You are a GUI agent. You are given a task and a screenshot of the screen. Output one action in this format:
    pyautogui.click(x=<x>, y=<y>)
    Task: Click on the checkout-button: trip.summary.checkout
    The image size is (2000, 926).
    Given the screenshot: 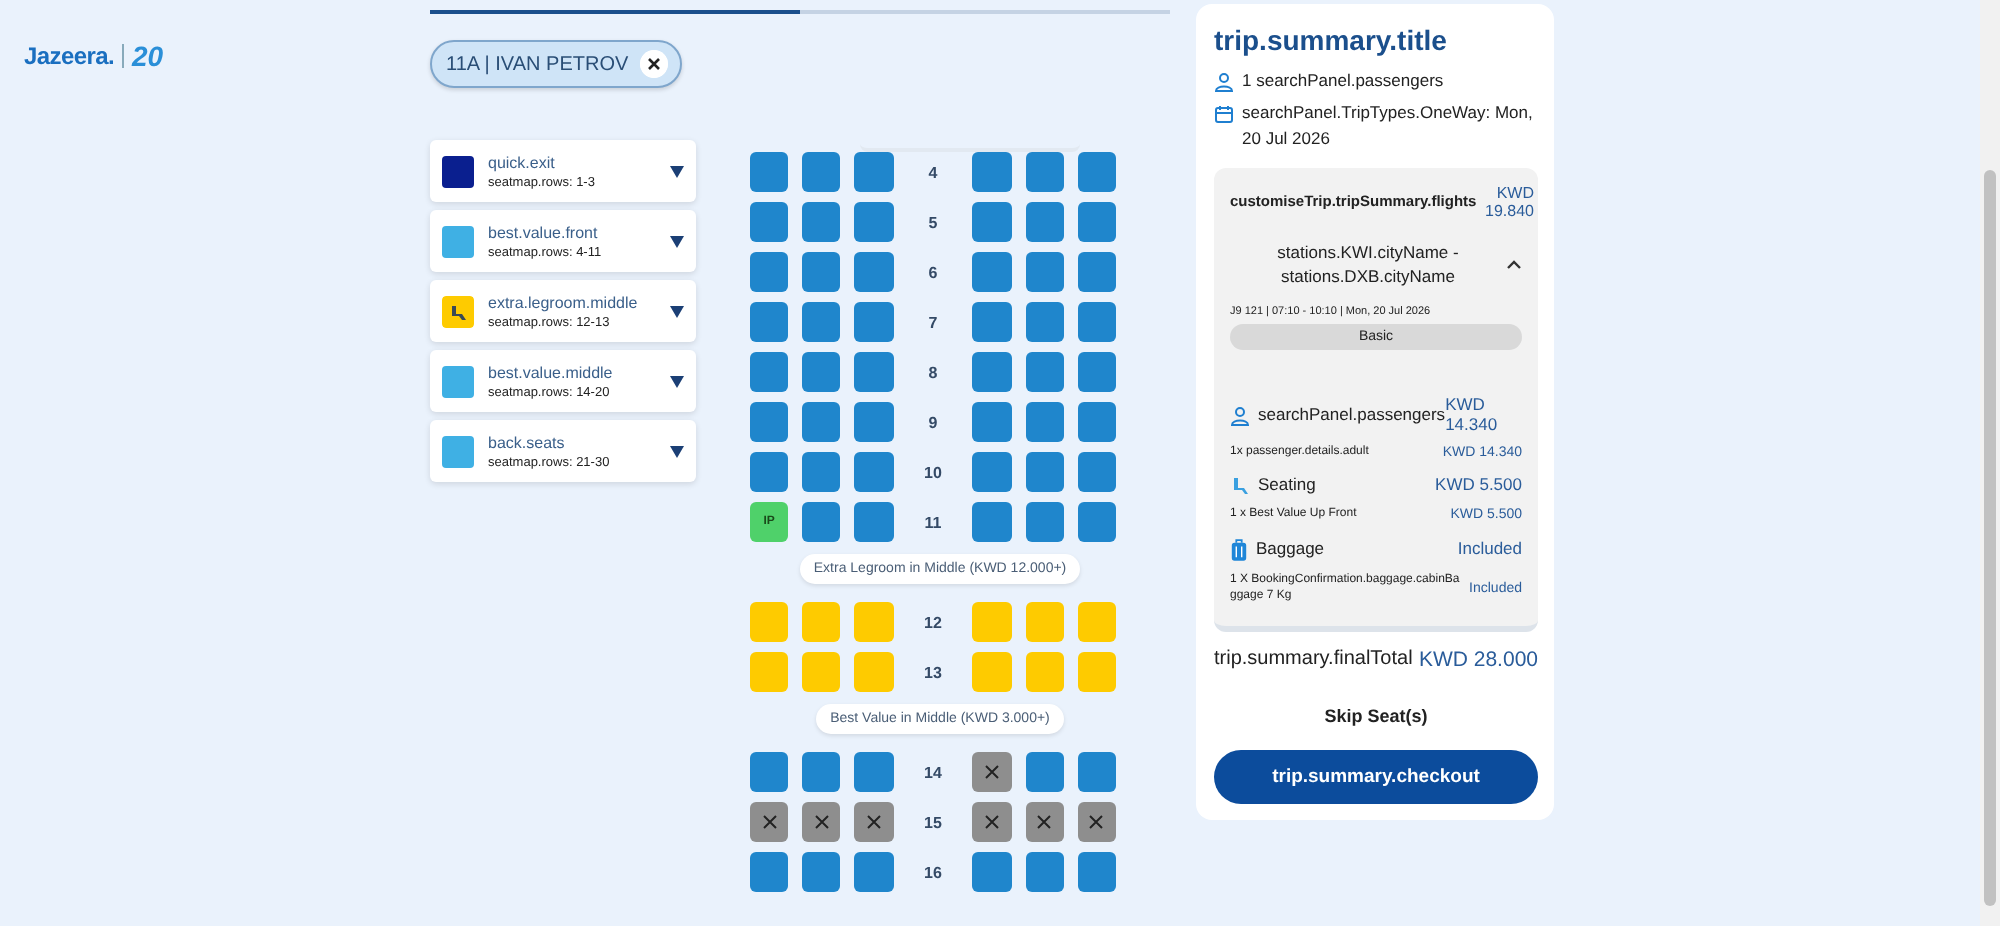 What is the action you would take?
    pyautogui.click(x=1376, y=777)
    